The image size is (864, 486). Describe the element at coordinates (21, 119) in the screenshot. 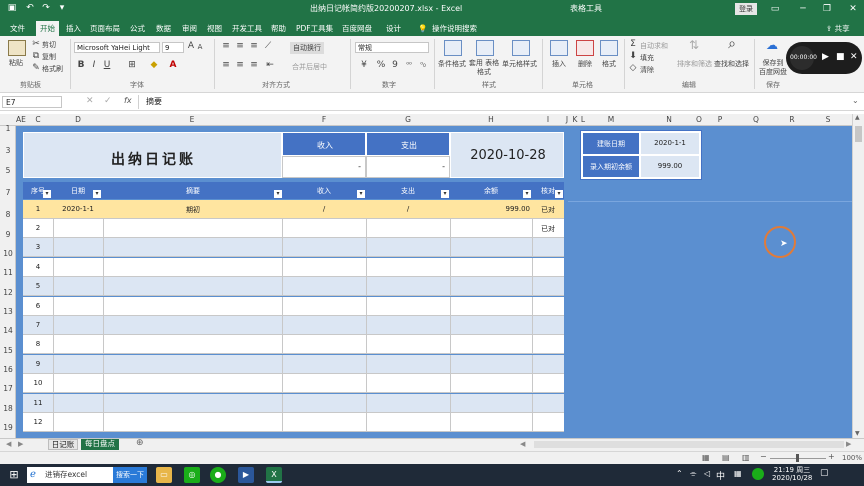

I see `column-header: AE` at that location.